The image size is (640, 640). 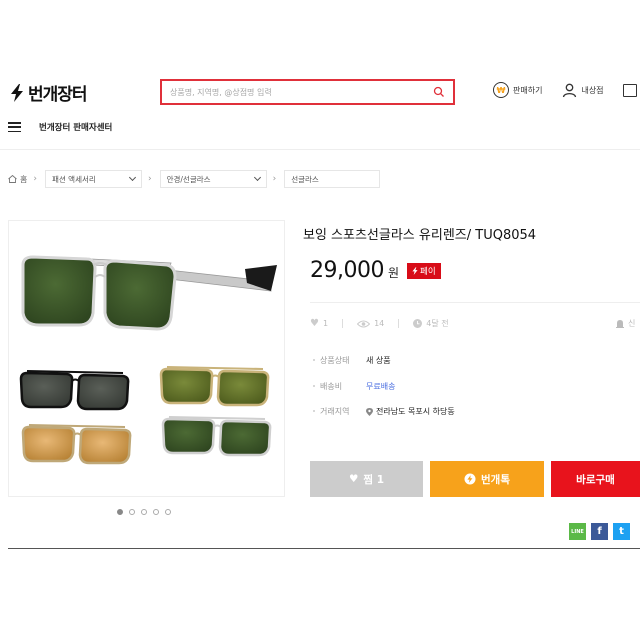 I want to click on detail-row-condition: 상품상태 새 상품, so click(x=384, y=361).